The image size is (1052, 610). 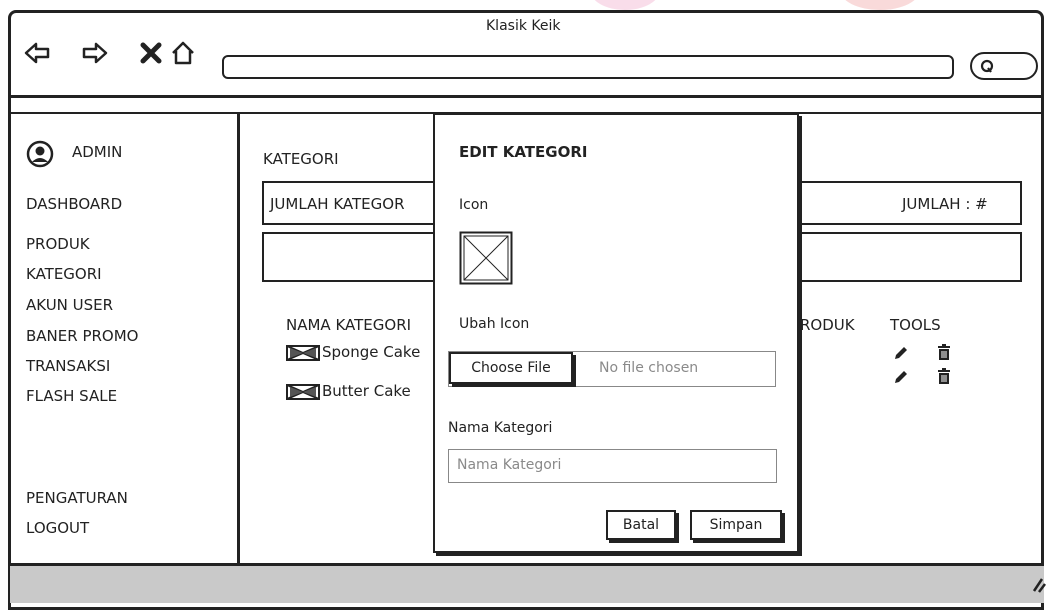 I want to click on toolbar-divider, so click(x=527, y=96).